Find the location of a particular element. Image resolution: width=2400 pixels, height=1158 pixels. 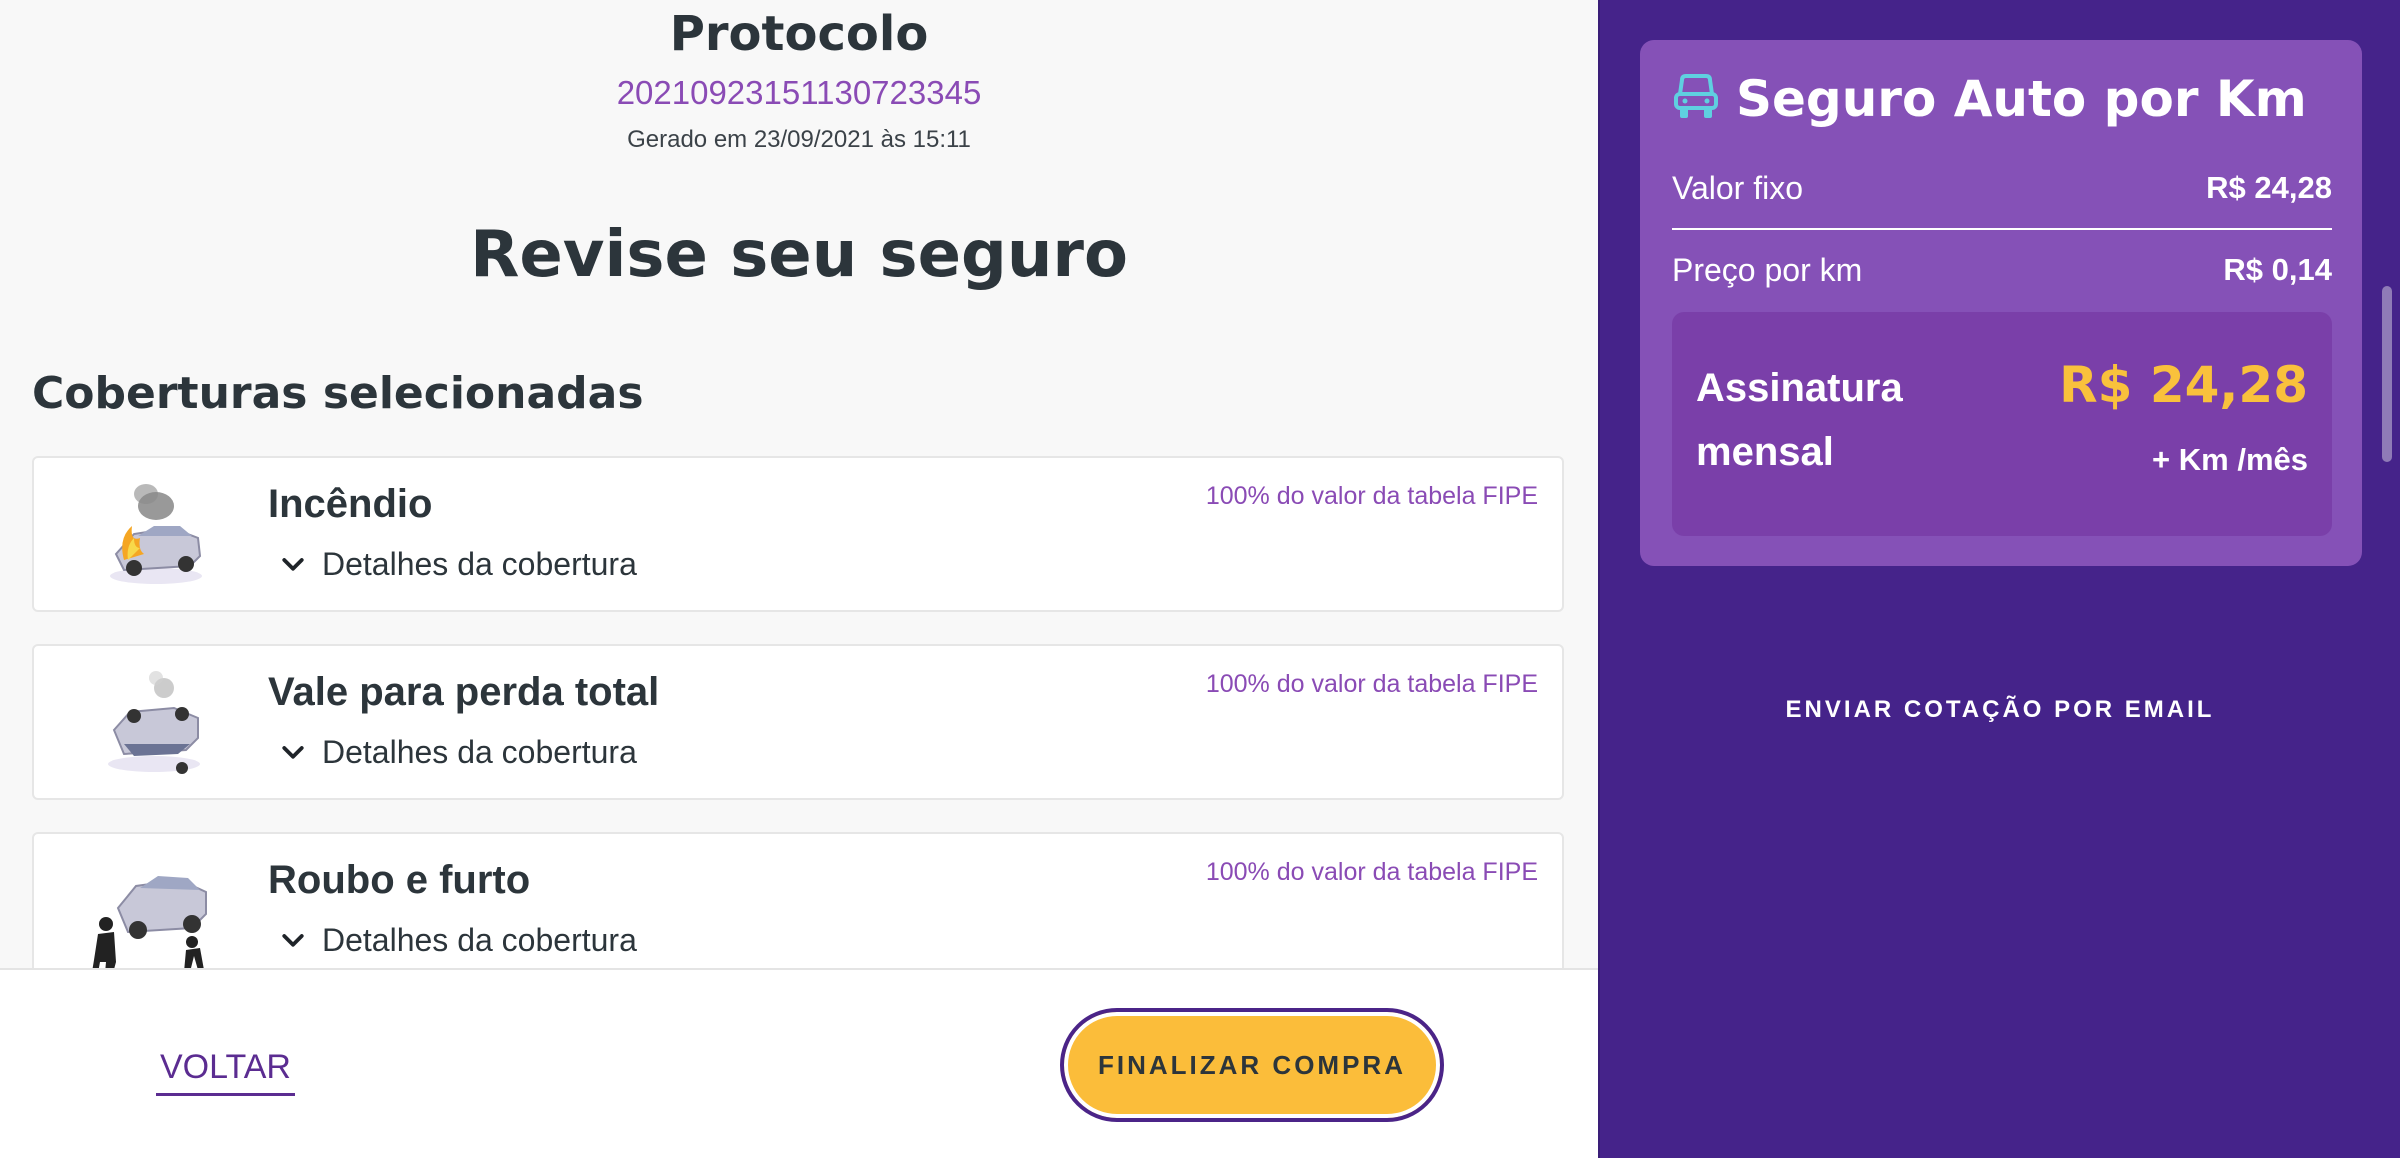

summary-header: Seguro Auto por Km is located at coordinates (1990, 99).